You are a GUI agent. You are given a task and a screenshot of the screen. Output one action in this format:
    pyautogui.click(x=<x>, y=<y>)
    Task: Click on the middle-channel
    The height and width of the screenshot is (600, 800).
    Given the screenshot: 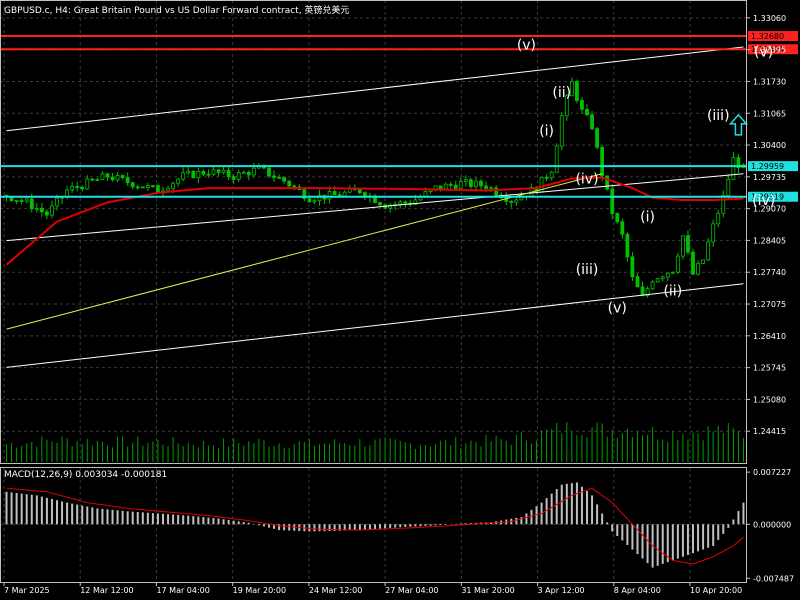 What is the action you would take?
    pyautogui.click(x=375, y=207)
    